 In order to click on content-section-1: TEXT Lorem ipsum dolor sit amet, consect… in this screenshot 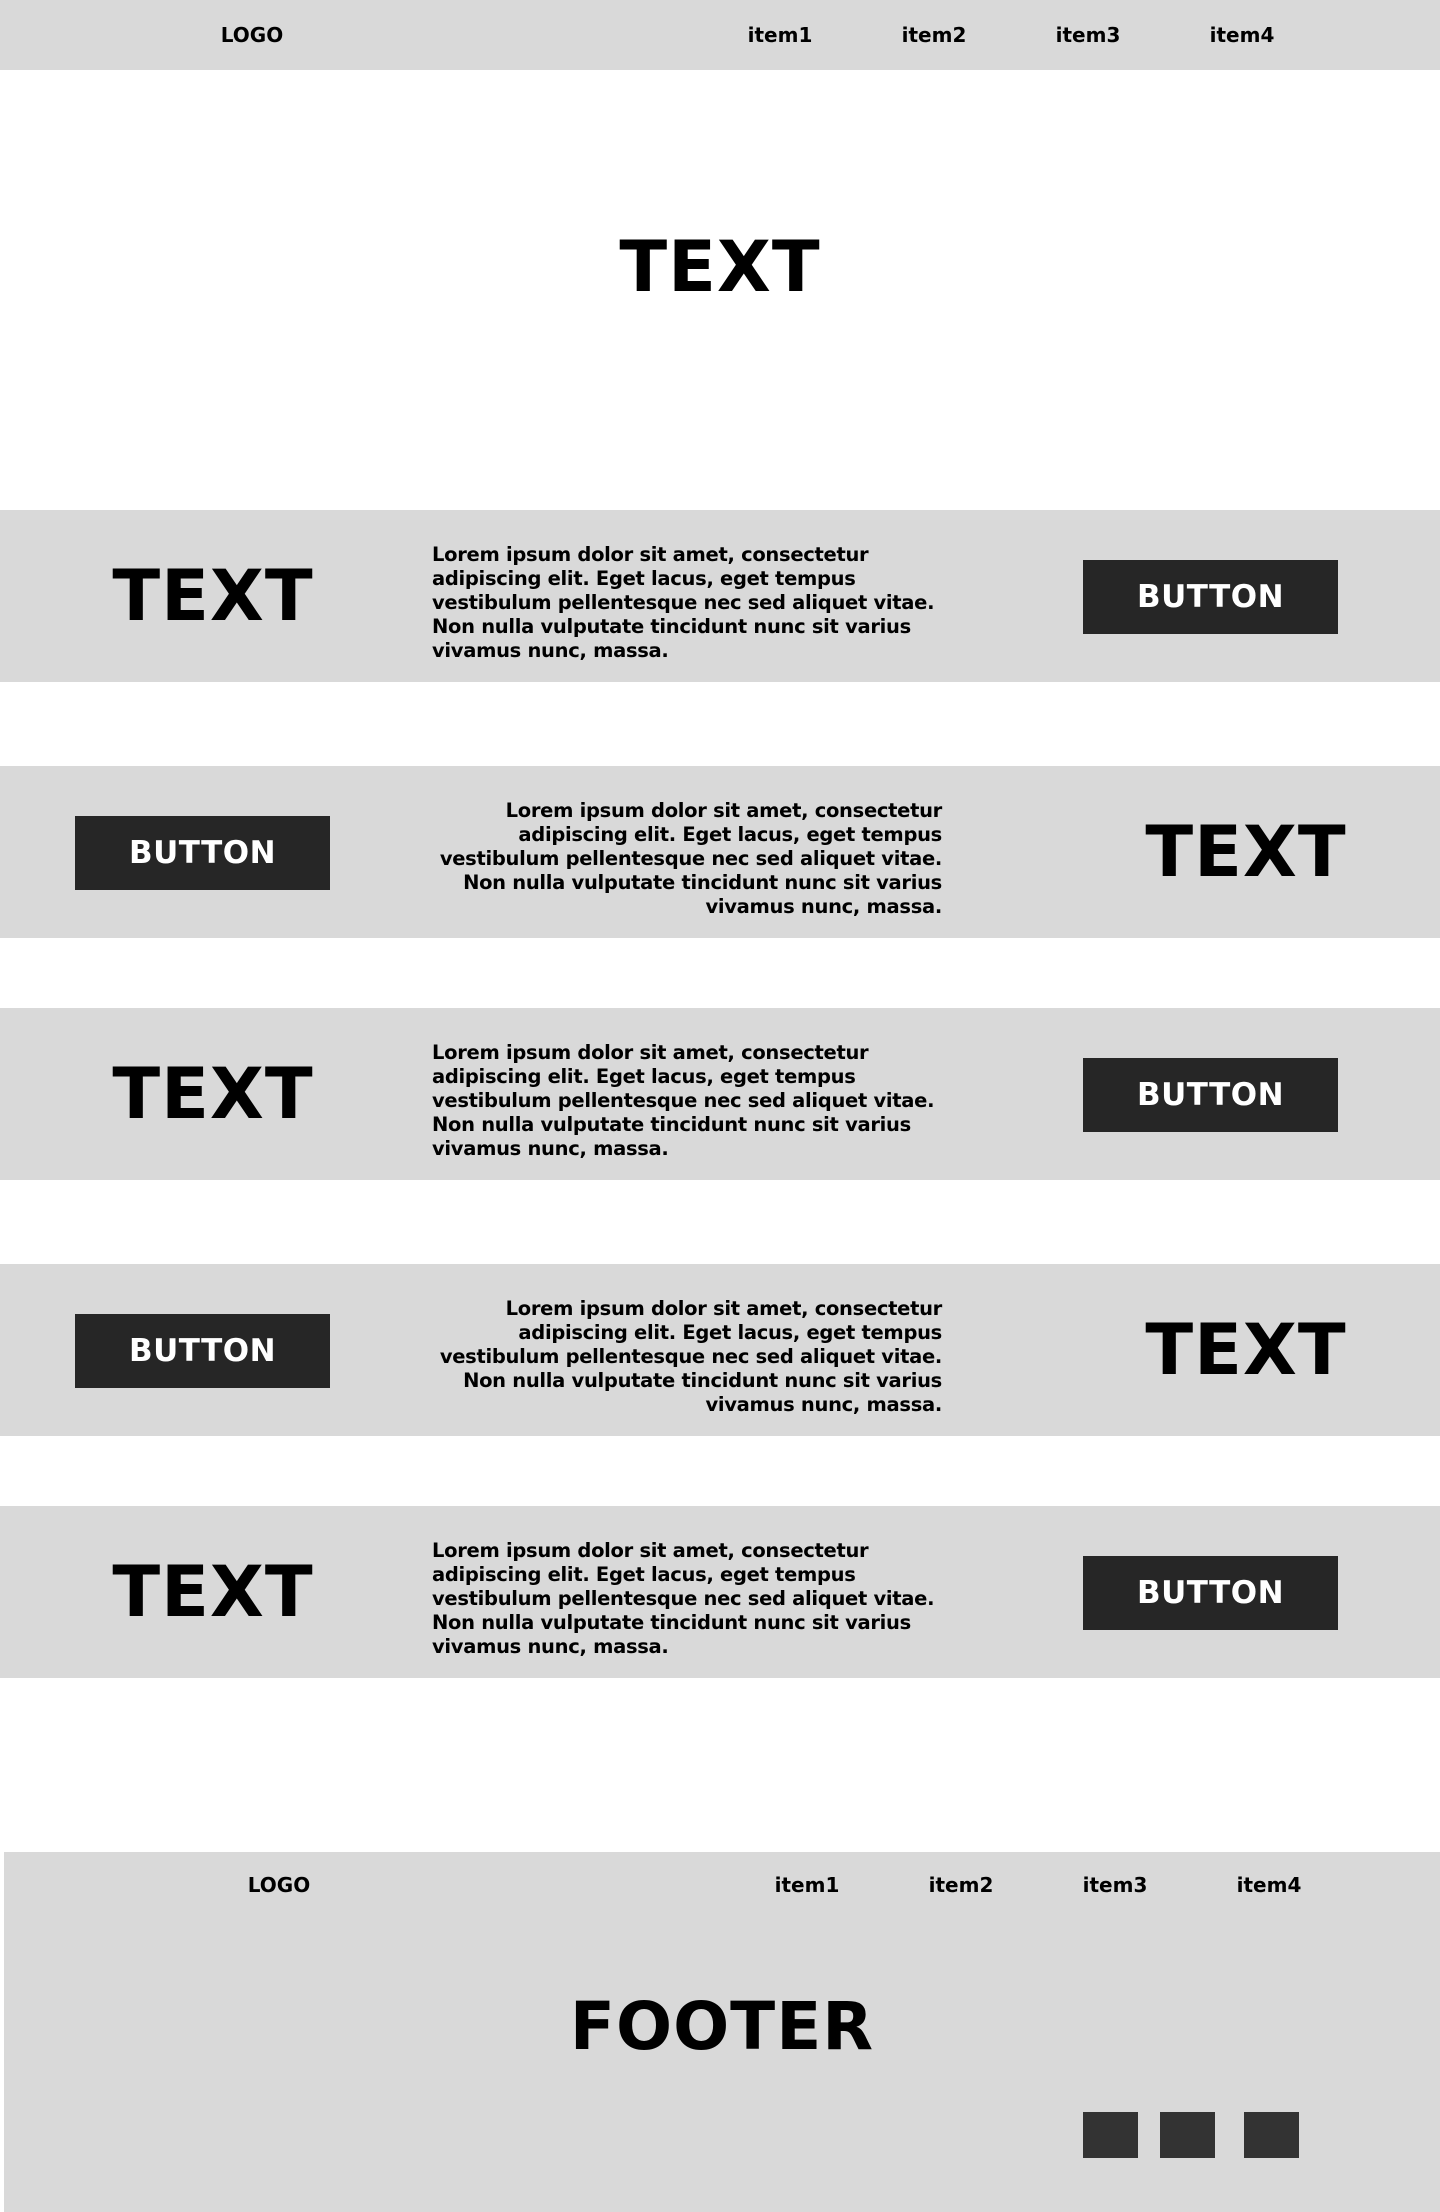, I will do `click(720, 596)`.